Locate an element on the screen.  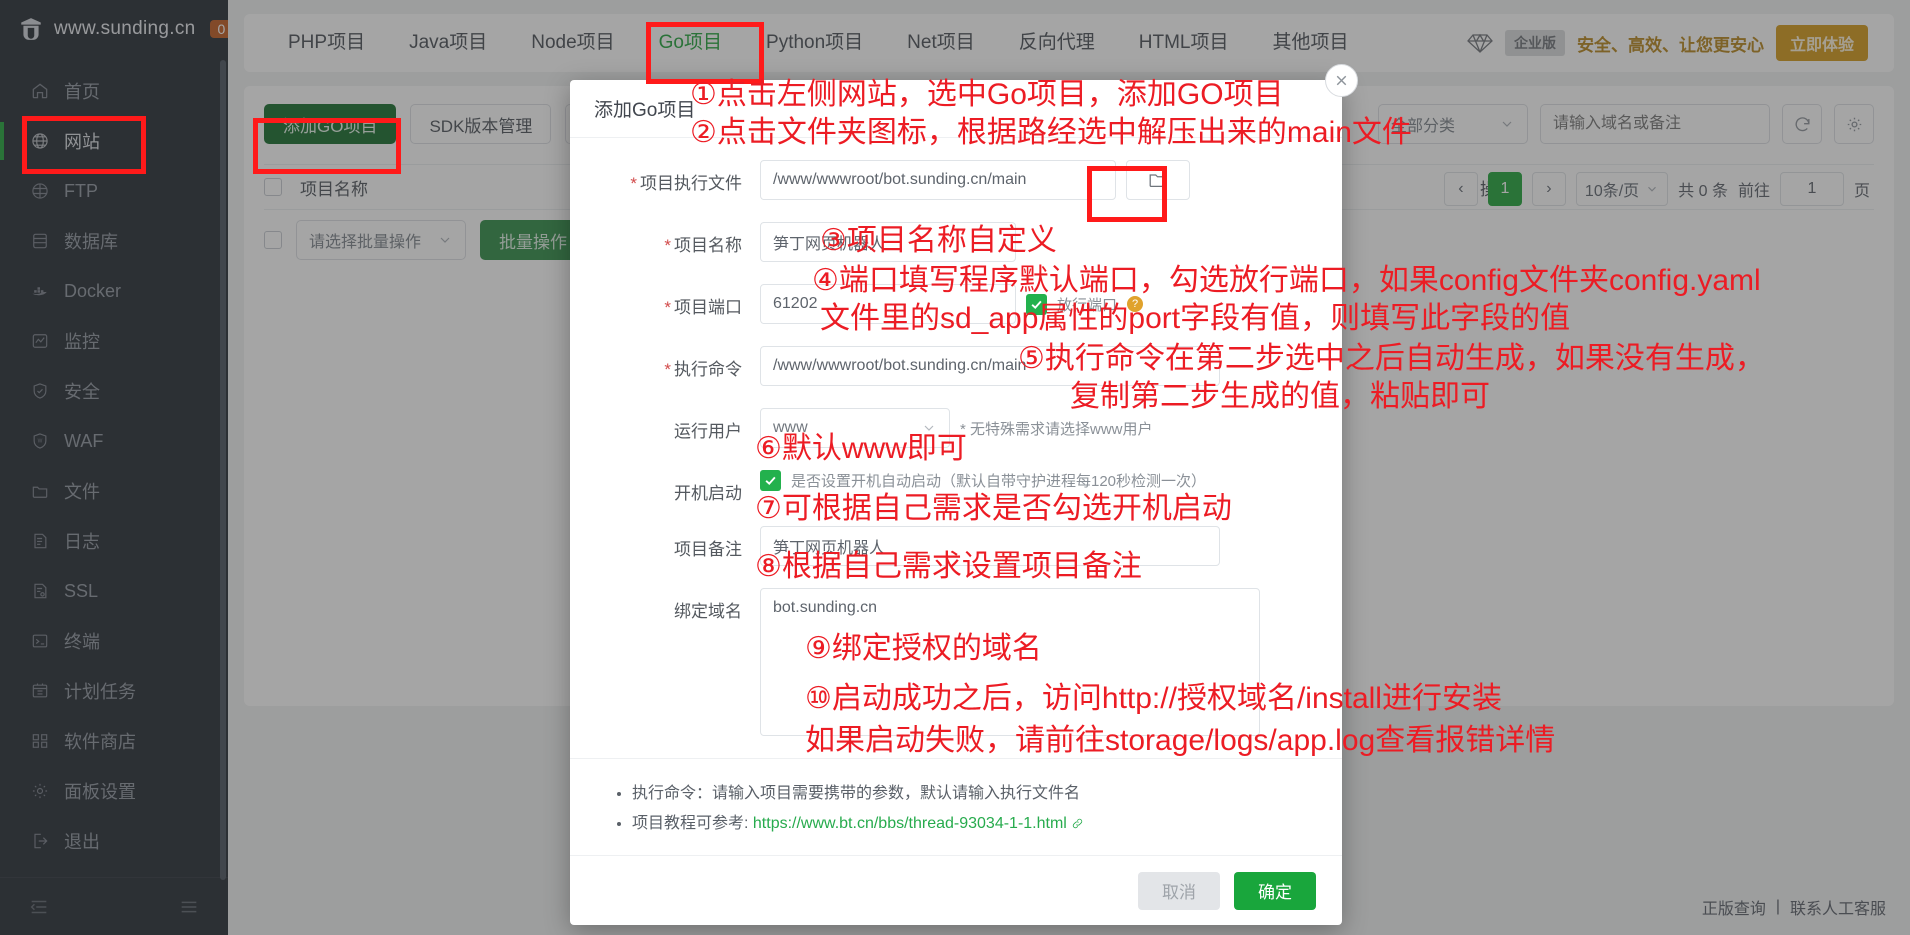
run-user-hint: * 无特殊需求请选择www用户 is located at coordinates (1056, 429).